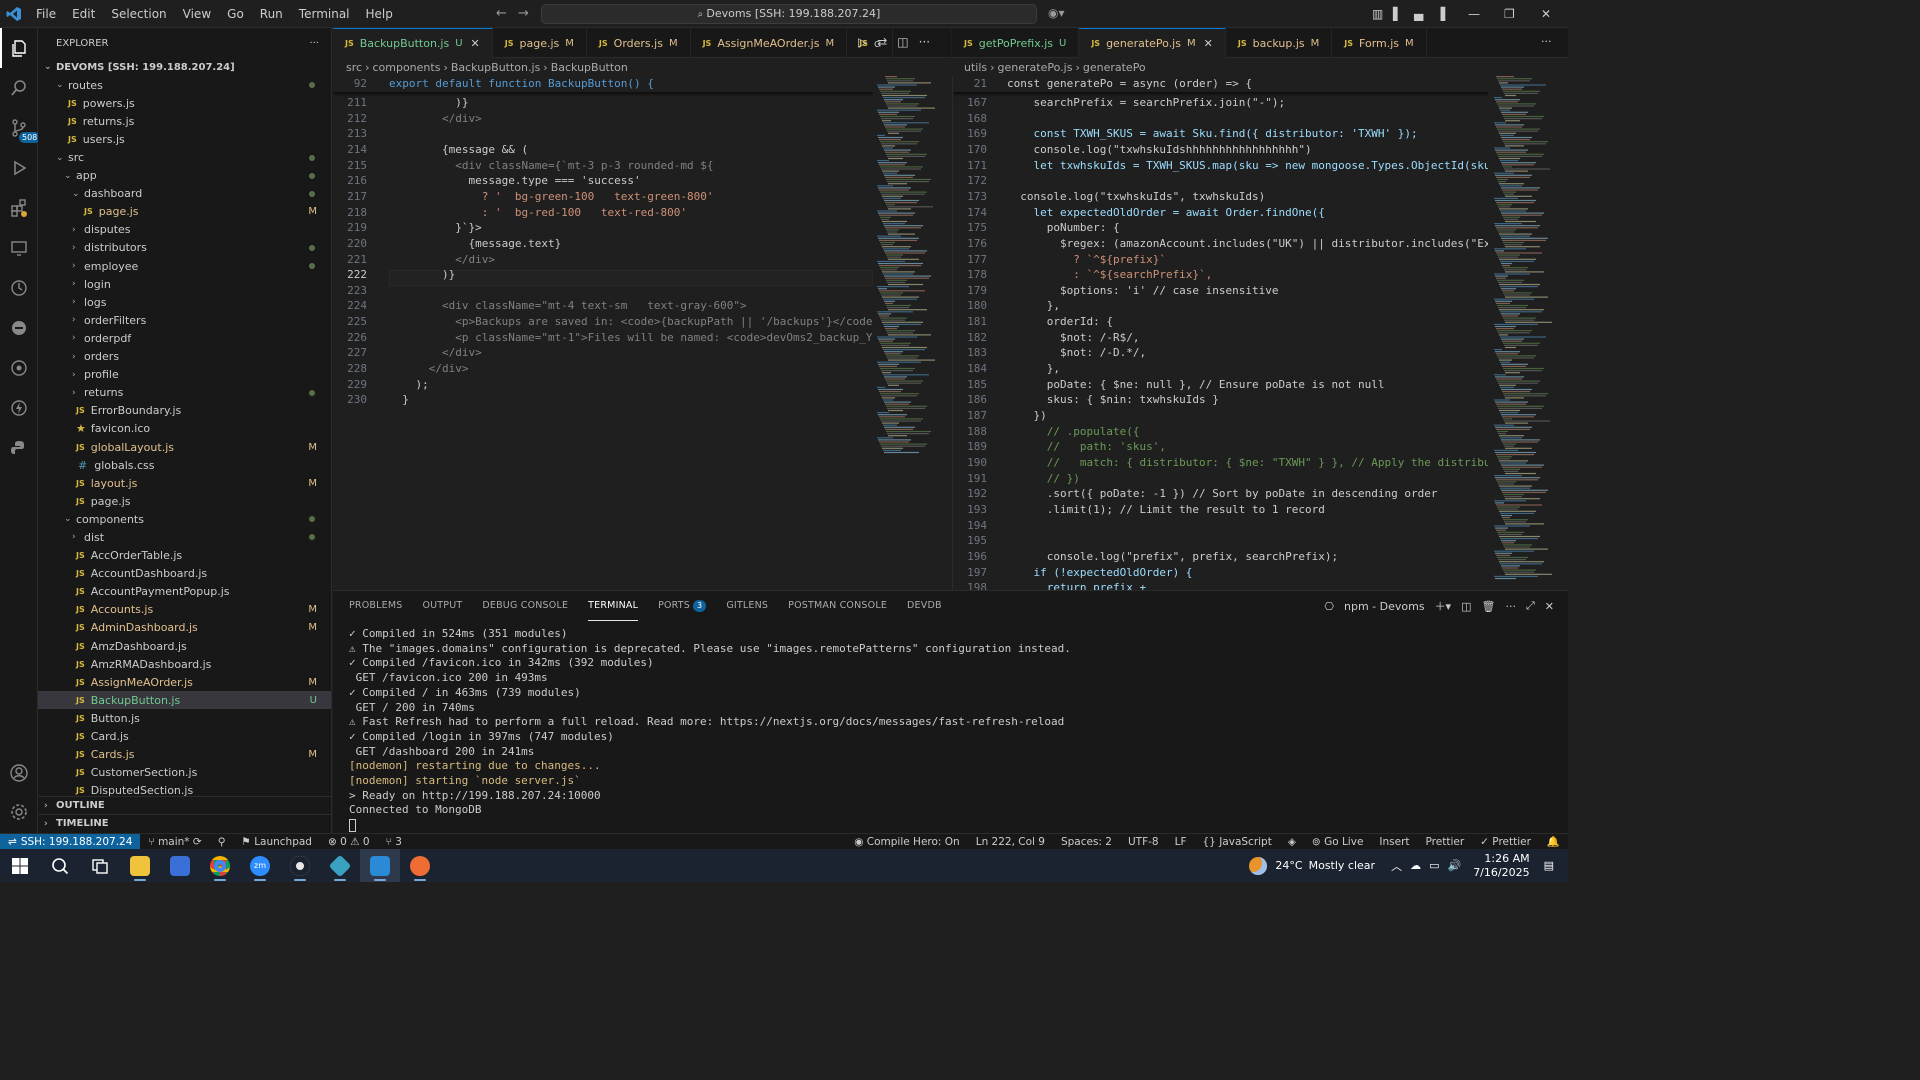  I want to click on split-editor-icon: ◫, so click(902, 42).